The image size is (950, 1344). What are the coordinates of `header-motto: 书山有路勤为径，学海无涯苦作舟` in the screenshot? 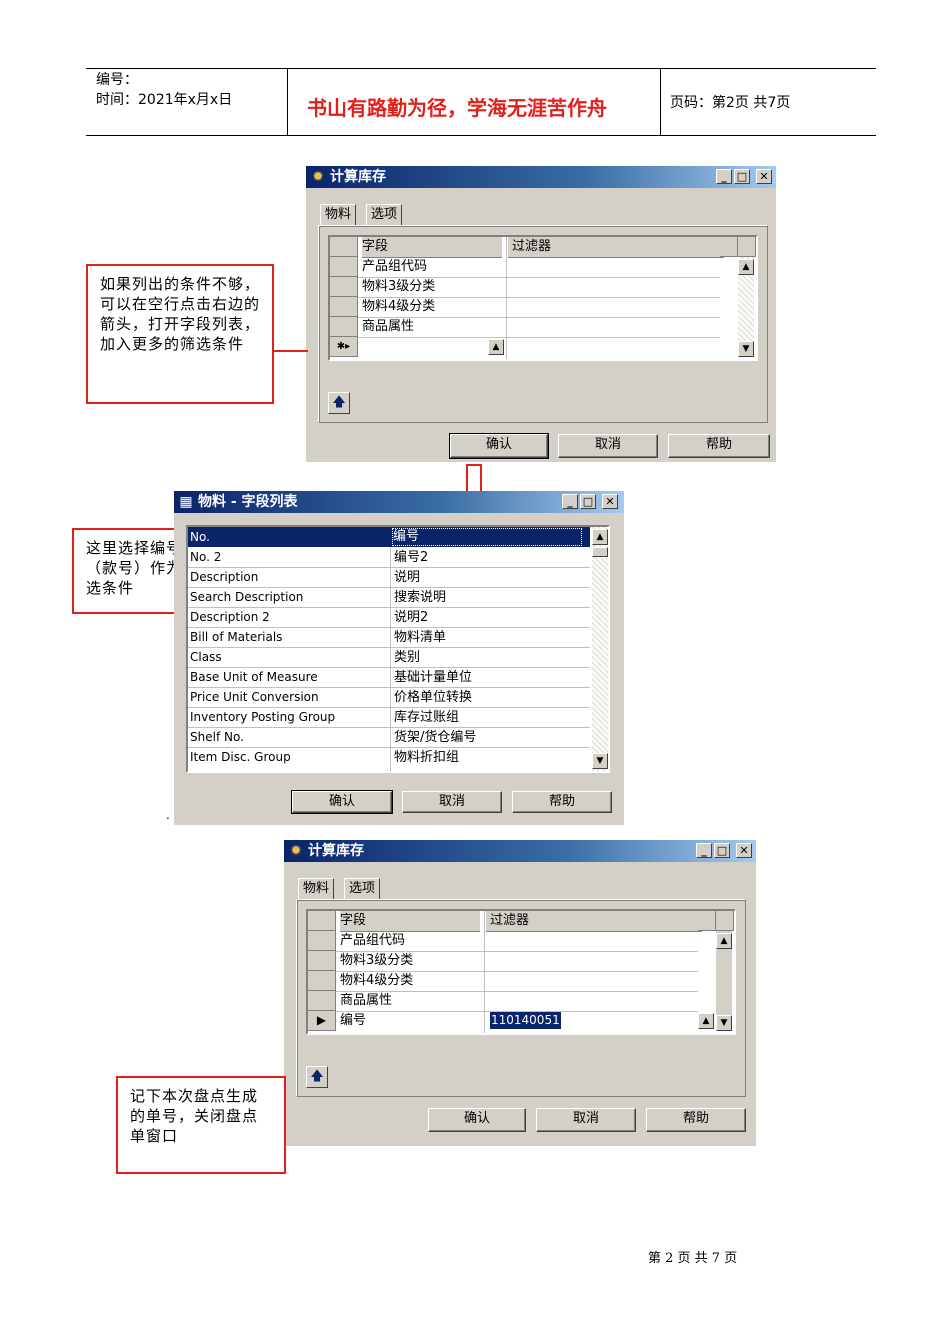 It's located at (457, 108).